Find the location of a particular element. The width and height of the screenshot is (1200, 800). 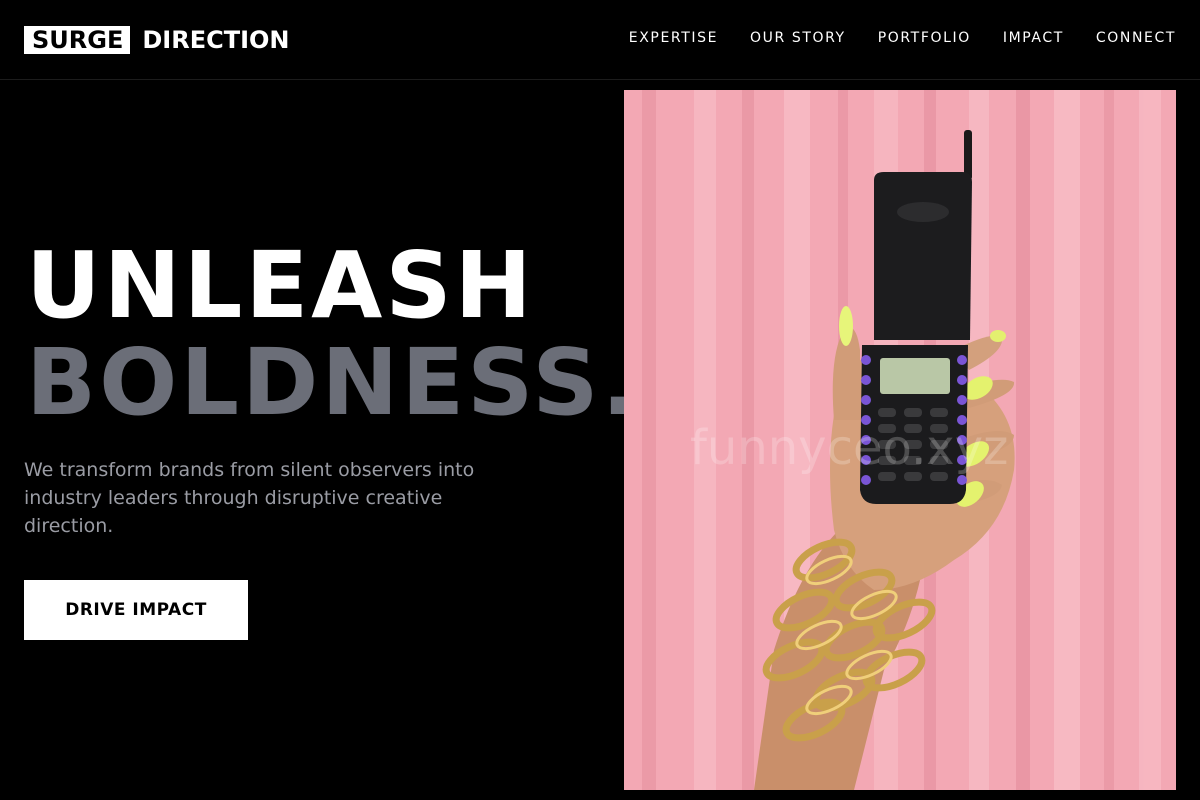

nav-item-impact: IMPACT is located at coordinates (1033, 38).